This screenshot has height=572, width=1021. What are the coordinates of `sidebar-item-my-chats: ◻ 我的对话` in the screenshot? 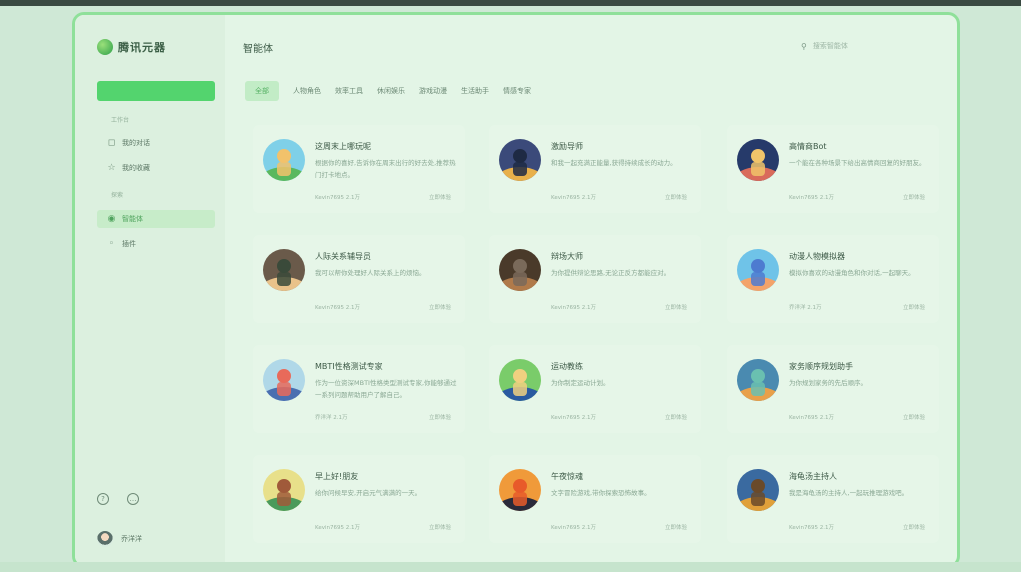 It's located at (156, 143).